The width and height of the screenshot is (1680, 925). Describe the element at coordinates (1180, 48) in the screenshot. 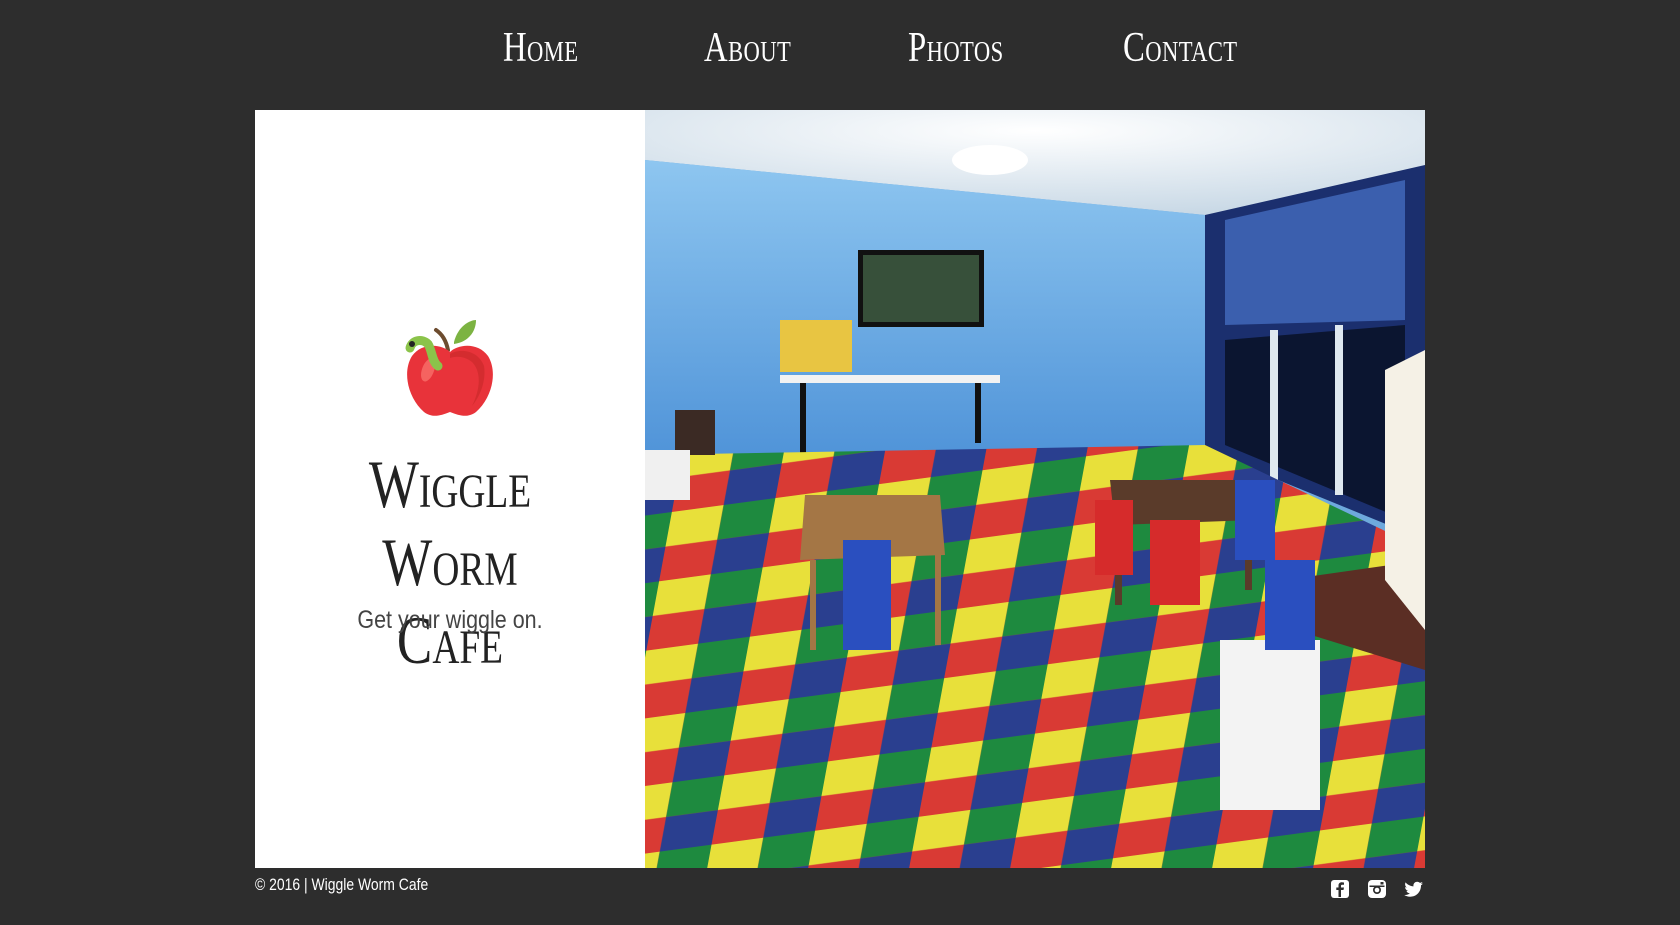

I see `nav-contact-link: Contact` at that location.